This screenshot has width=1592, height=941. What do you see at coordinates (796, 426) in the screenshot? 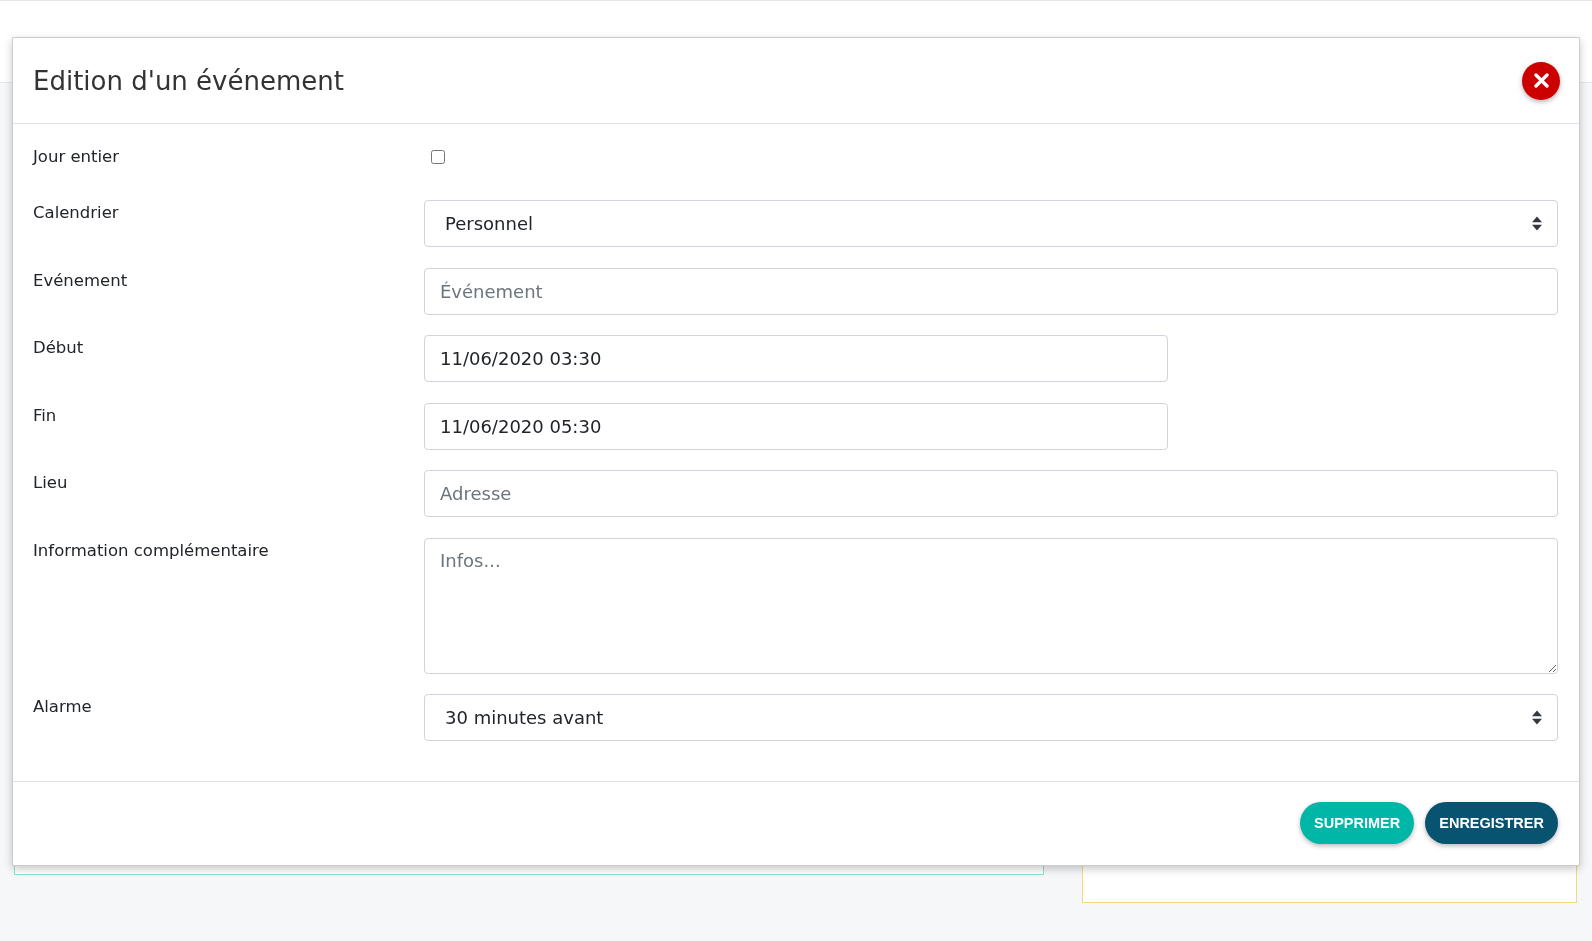
I see `date-time-field: 11/06/2020 05:30` at bounding box center [796, 426].